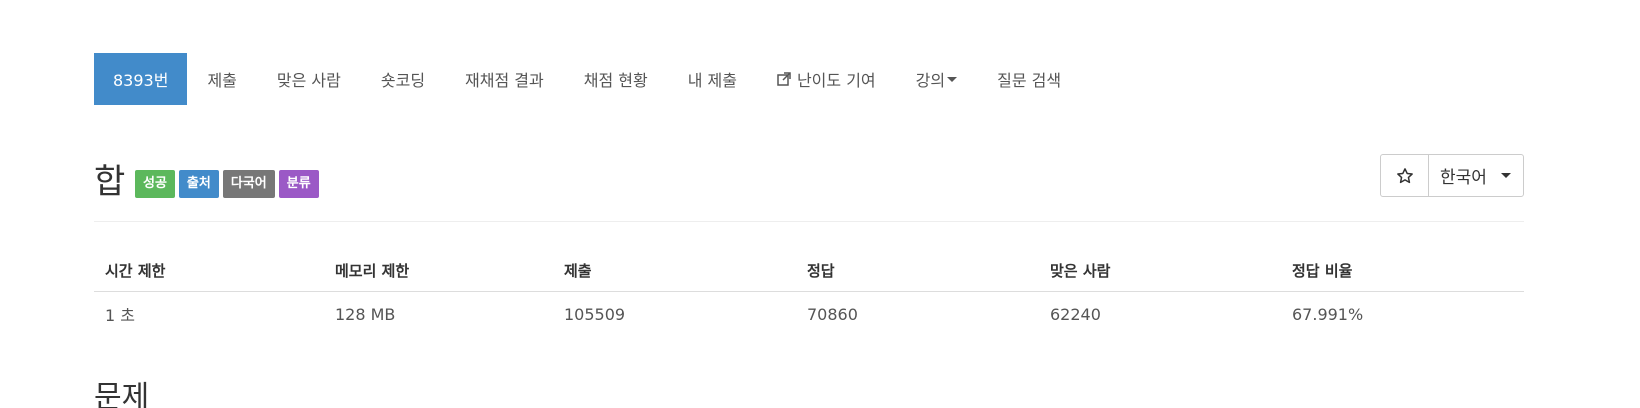 The width and height of the screenshot is (1640, 408). I want to click on header-memory-limit: 메모리 제한, so click(438, 271).